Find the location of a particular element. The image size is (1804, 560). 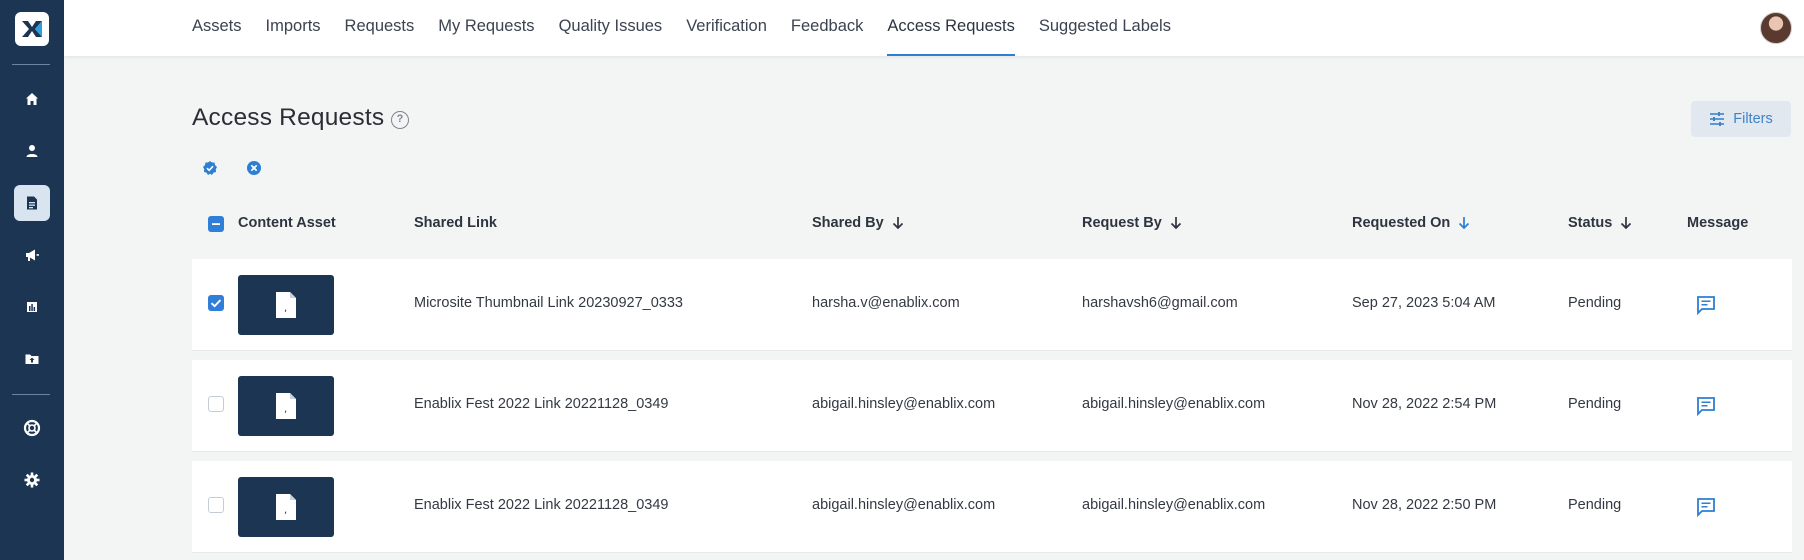

column-label: Content Asset is located at coordinates (287, 223).